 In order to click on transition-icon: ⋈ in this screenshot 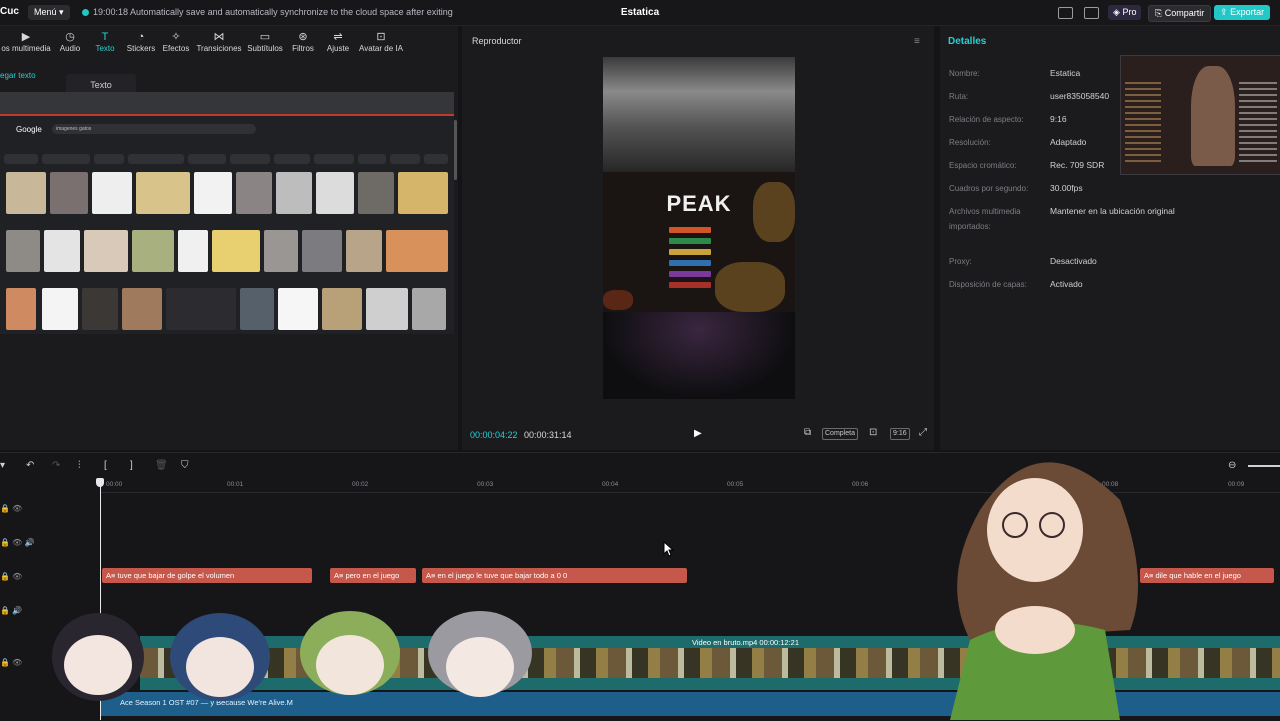, I will do `click(219, 37)`.